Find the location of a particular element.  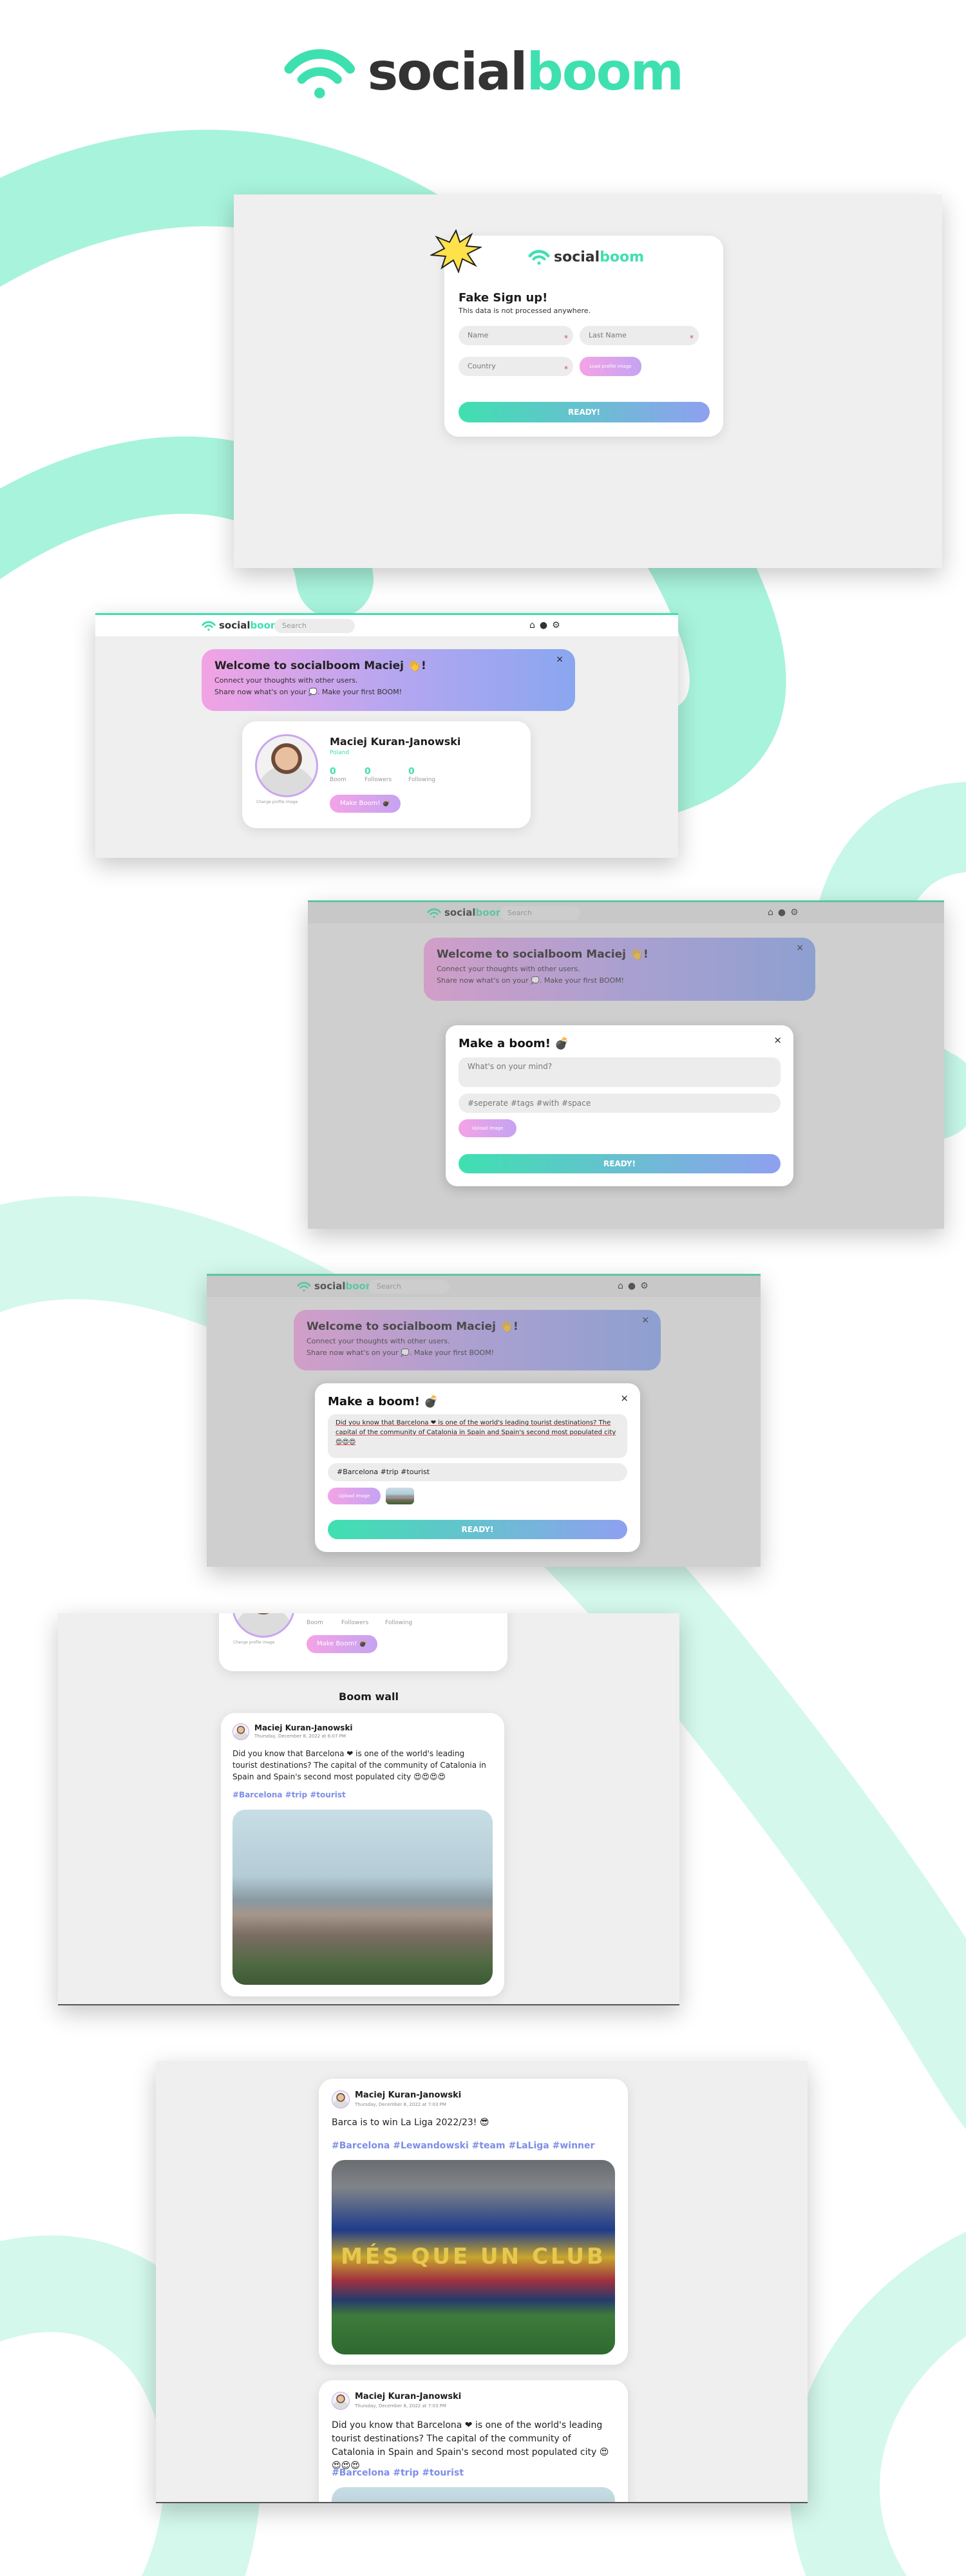

post-text: Barca is to win La Liga 2022/23! 😎 is located at coordinates (411, 2122).